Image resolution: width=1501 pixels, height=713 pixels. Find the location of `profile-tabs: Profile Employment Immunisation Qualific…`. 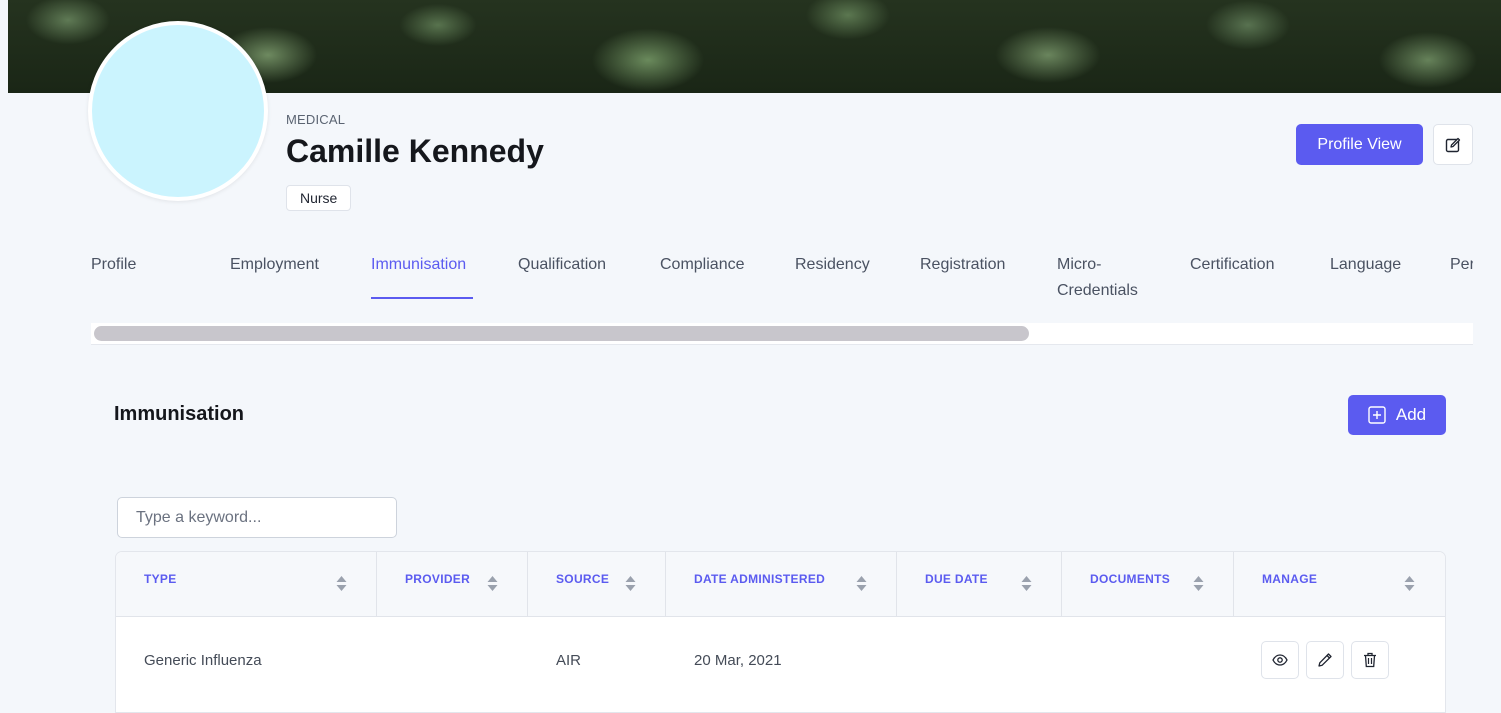

profile-tabs: Profile Employment Immunisation Qualific… is located at coordinates (782, 280).